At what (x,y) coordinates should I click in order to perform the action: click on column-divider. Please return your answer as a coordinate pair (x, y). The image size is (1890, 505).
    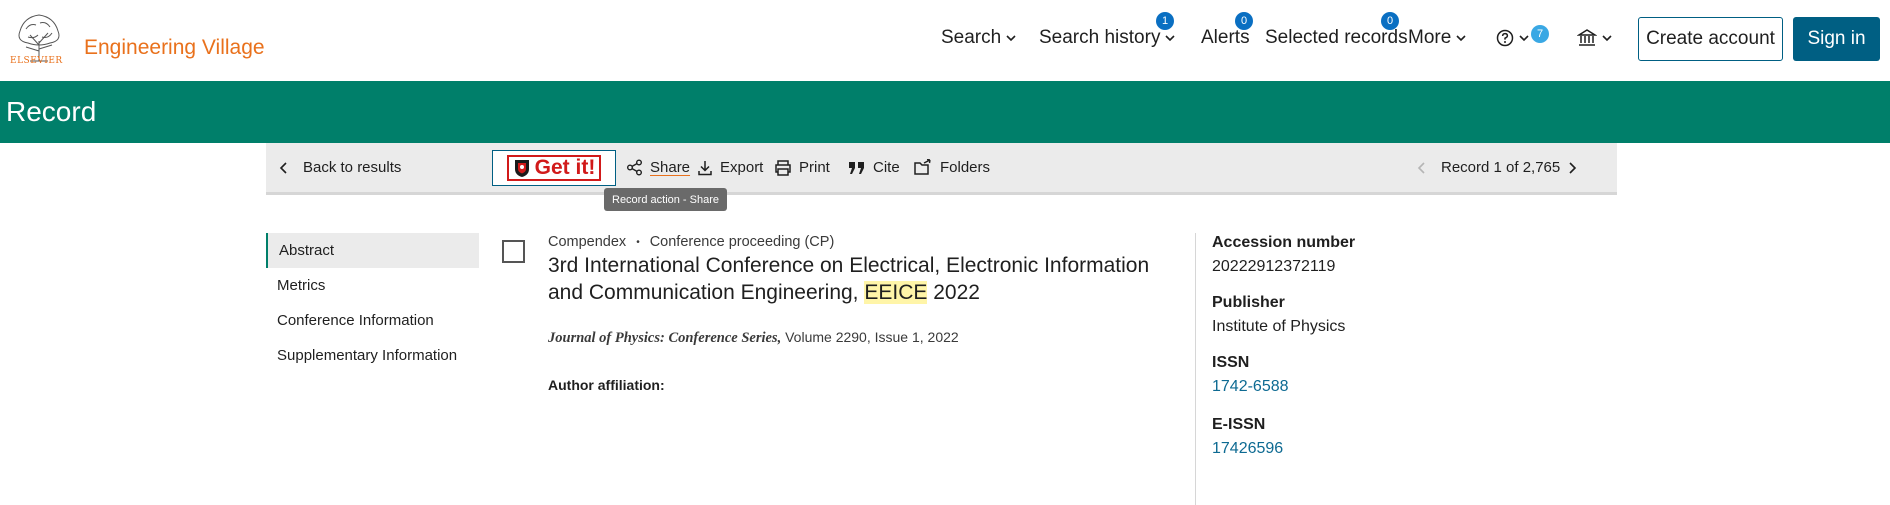
    Looking at the image, I should click on (1195, 369).